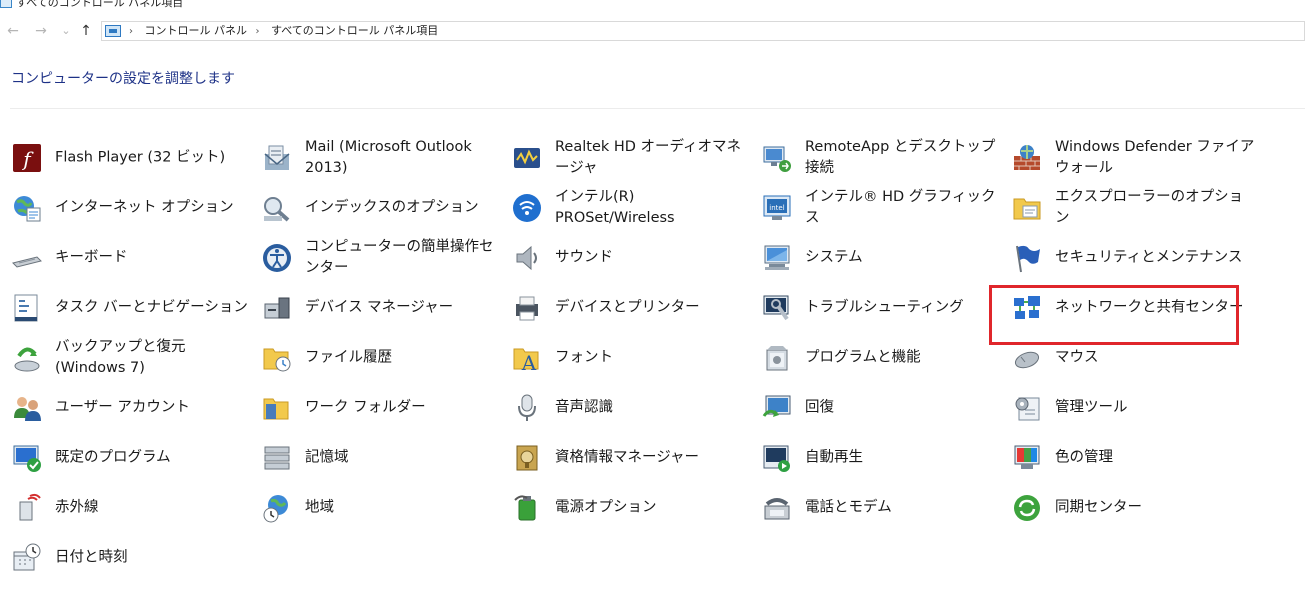  Describe the element at coordinates (1027, 358) in the screenshot. I see `mouse-icon` at that location.